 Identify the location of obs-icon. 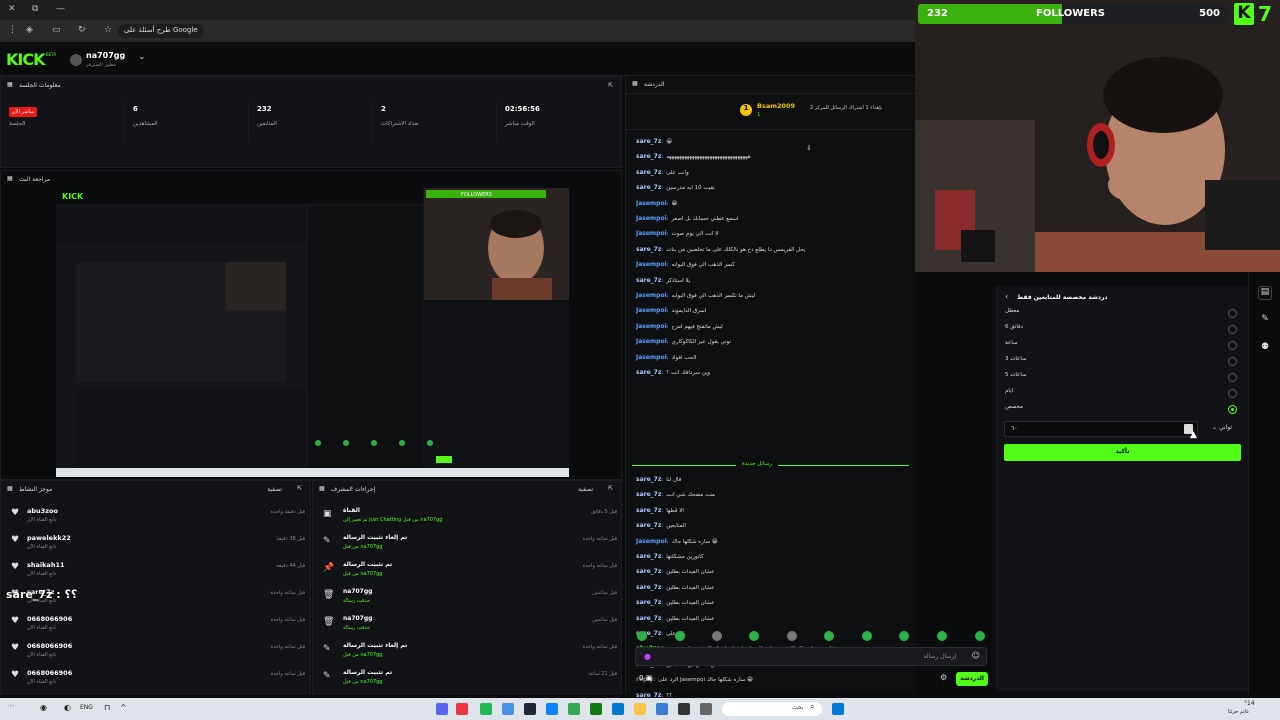
(462, 709).